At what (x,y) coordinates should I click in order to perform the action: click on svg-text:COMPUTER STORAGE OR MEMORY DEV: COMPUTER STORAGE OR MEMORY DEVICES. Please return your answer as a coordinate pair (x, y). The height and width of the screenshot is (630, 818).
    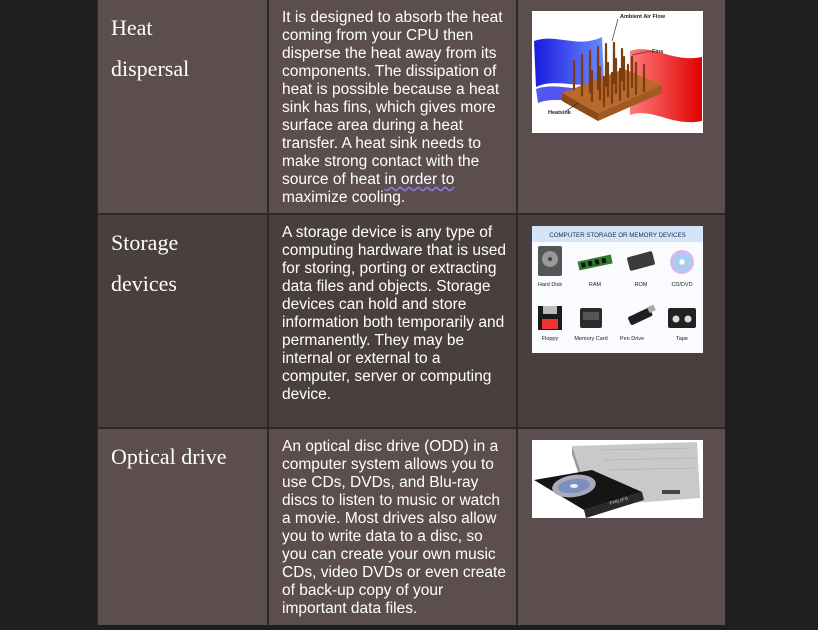
    Looking at the image, I should click on (617, 235).